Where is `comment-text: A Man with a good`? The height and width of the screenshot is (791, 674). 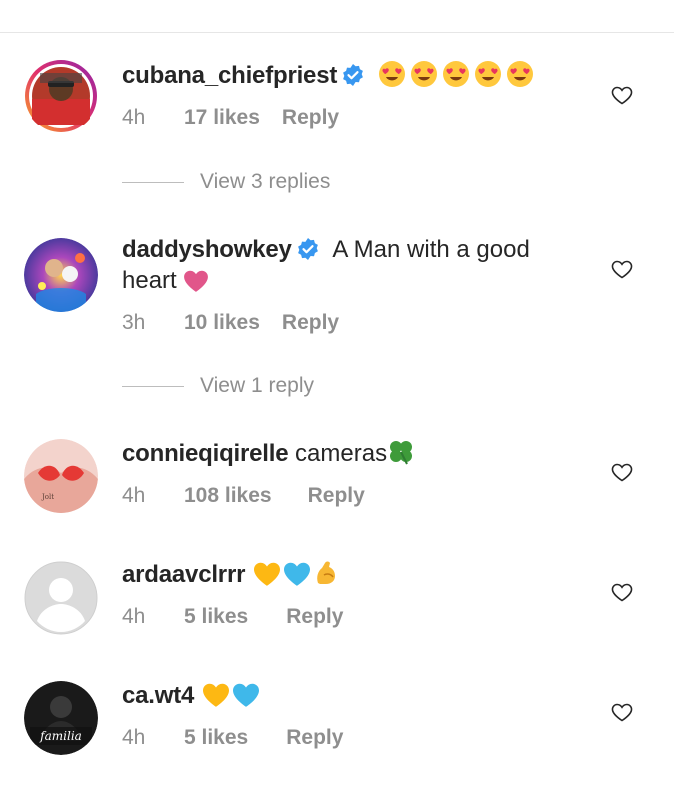 comment-text: A Man with a good is located at coordinates (431, 249).